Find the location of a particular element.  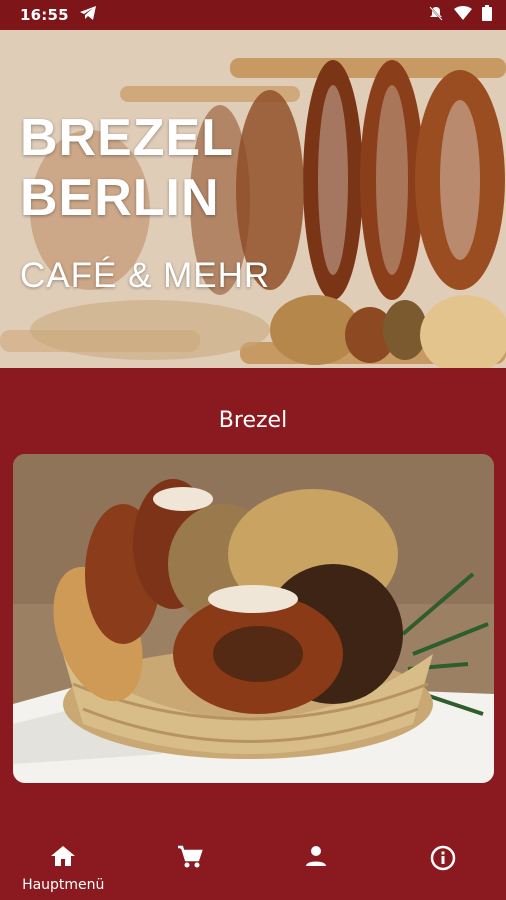

person-icon is located at coordinates (316, 858).